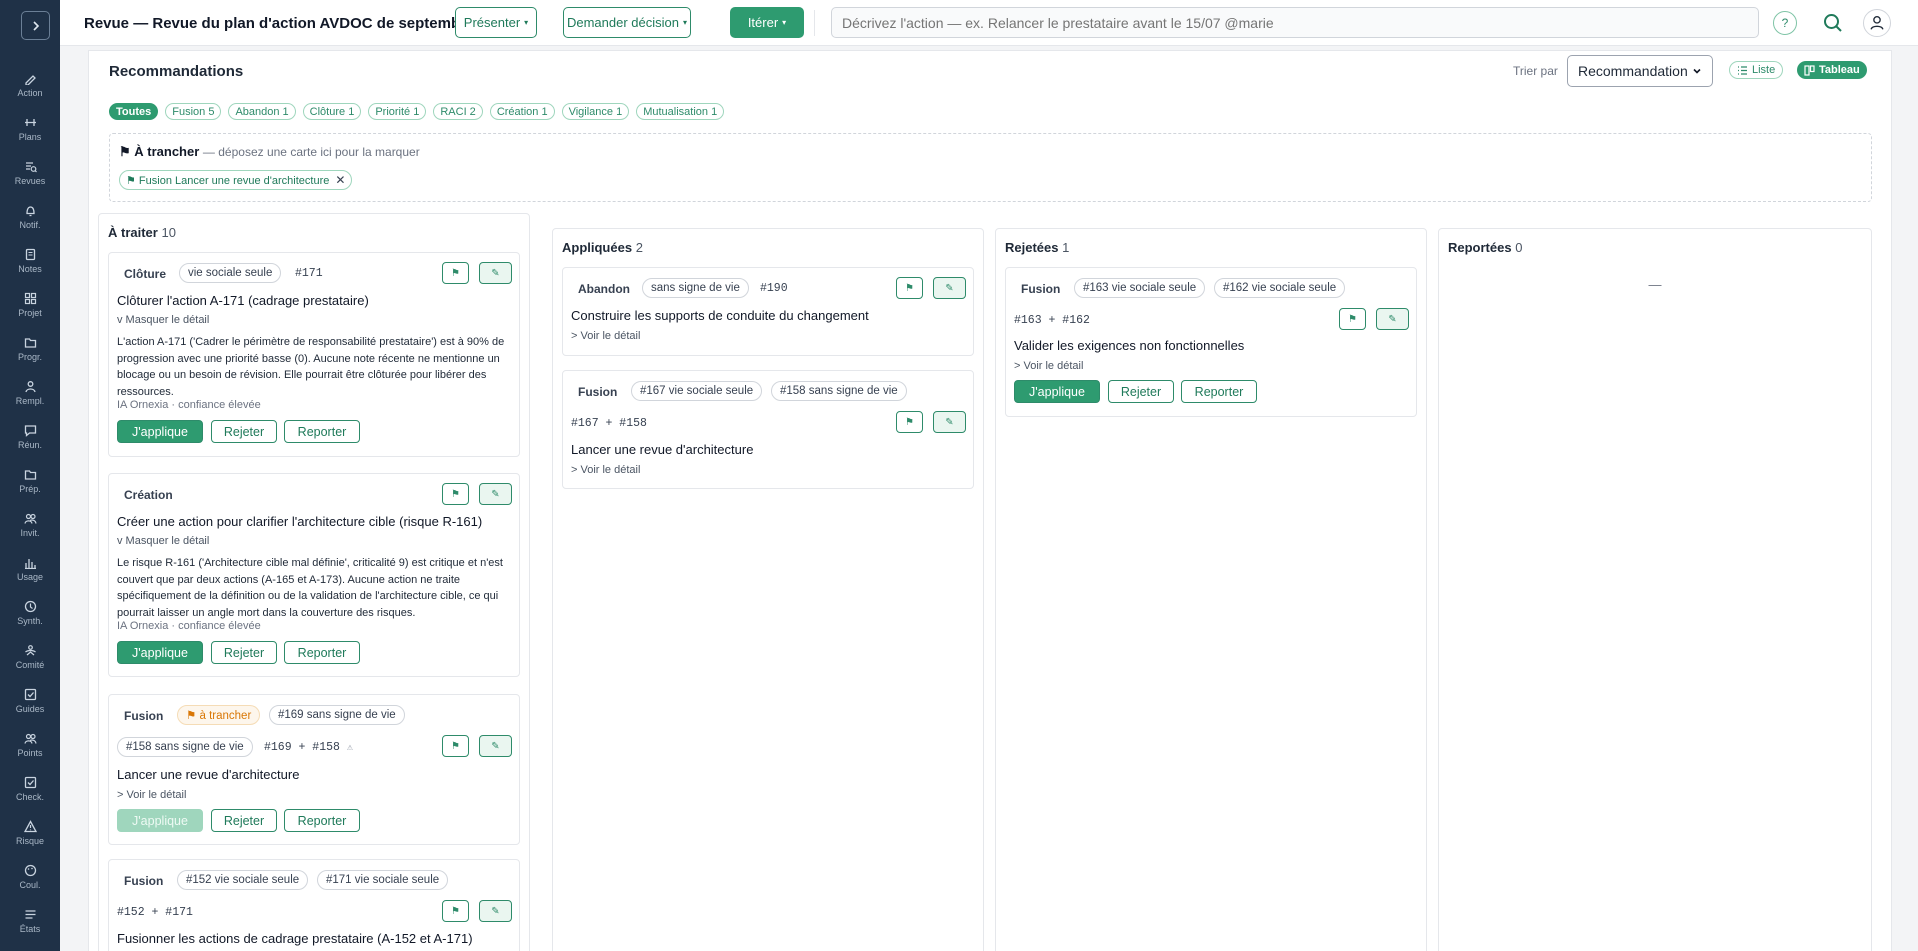  What do you see at coordinates (30, 738) in the screenshot?
I see `people-icon` at bounding box center [30, 738].